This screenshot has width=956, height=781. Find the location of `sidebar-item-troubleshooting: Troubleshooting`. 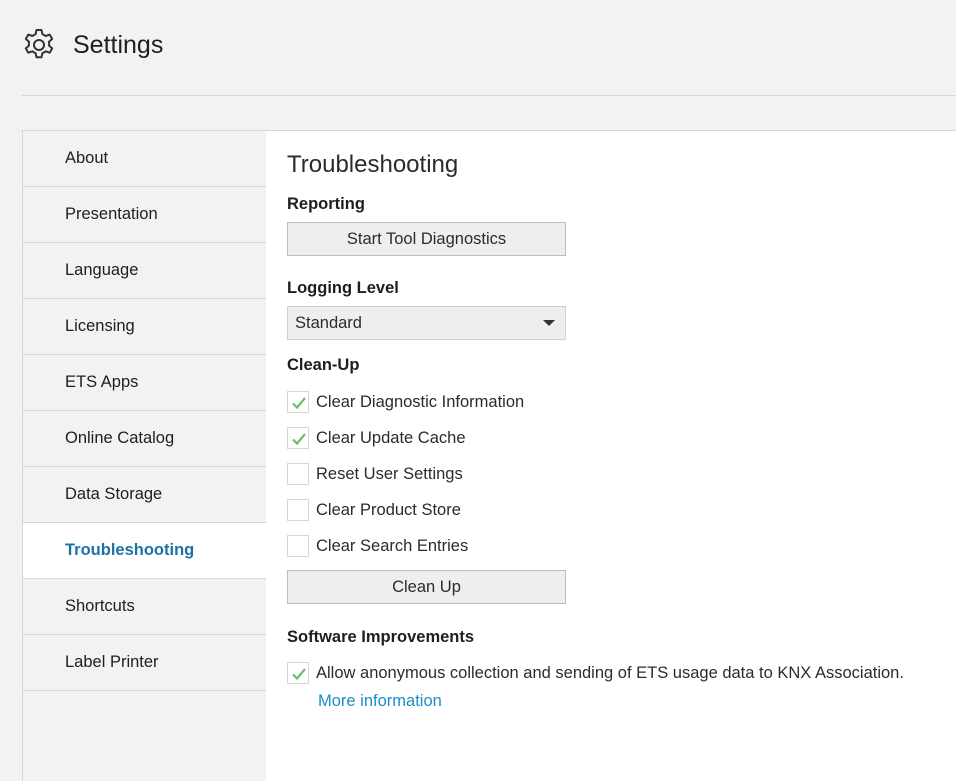

sidebar-item-troubleshooting: Troubleshooting is located at coordinates (145, 551).